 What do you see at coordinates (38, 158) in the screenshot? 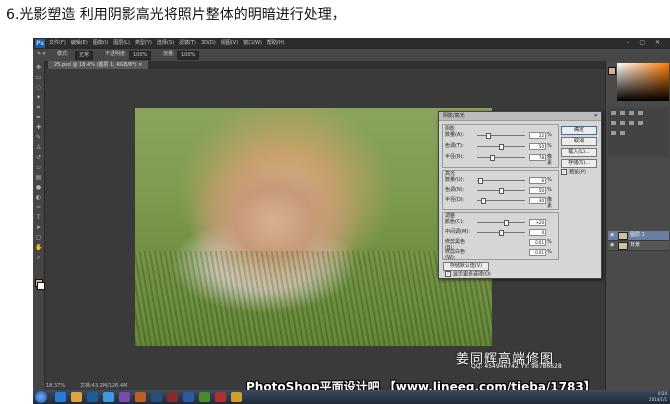
I see `history-brush-icon: ↺` at bounding box center [38, 158].